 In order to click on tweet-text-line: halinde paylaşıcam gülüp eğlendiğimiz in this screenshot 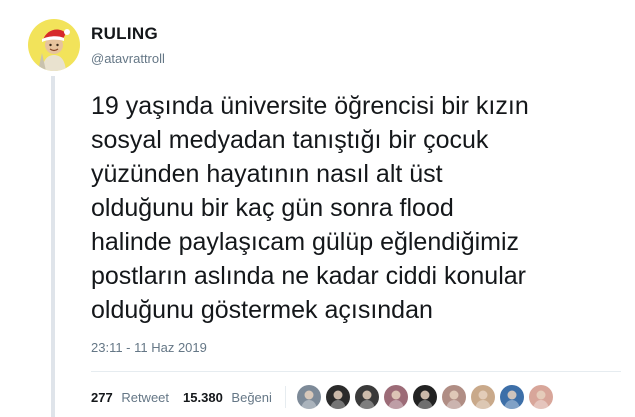, I will do `click(305, 242)`.